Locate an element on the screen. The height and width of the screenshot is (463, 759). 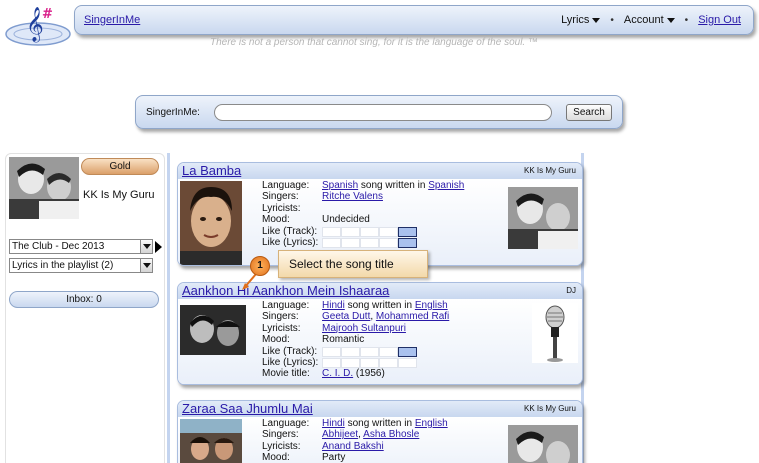
movie-link: C. I. D. is located at coordinates (337, 373).